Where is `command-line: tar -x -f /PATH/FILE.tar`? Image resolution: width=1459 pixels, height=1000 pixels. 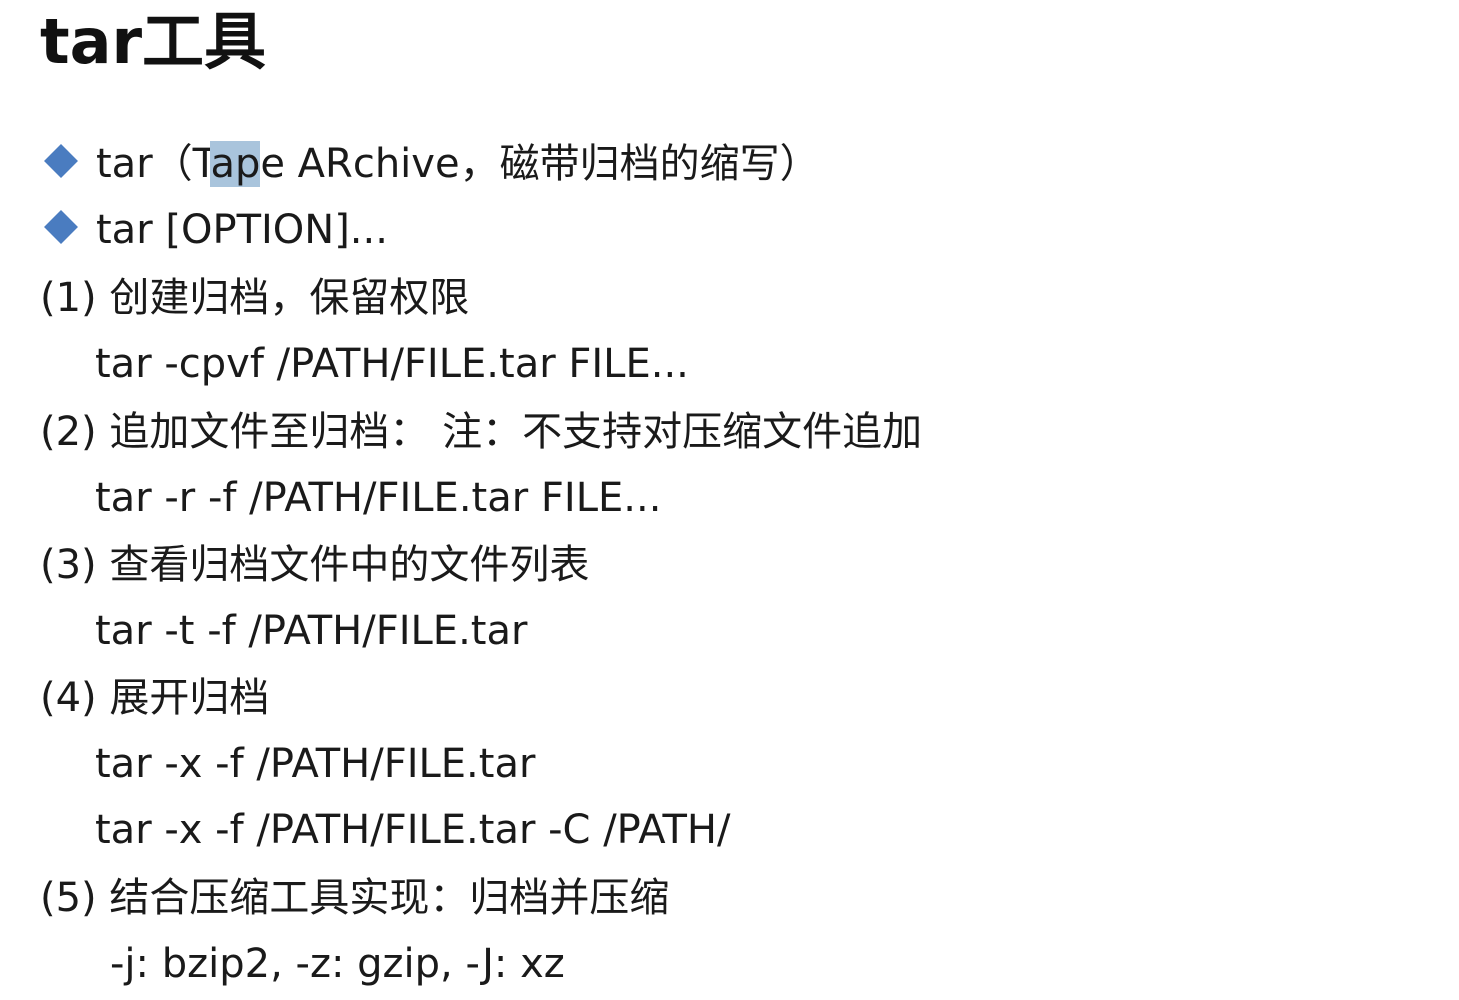
command-line: tar -x -f /PATH/FILE.tar is located at coordinates (315, 764).